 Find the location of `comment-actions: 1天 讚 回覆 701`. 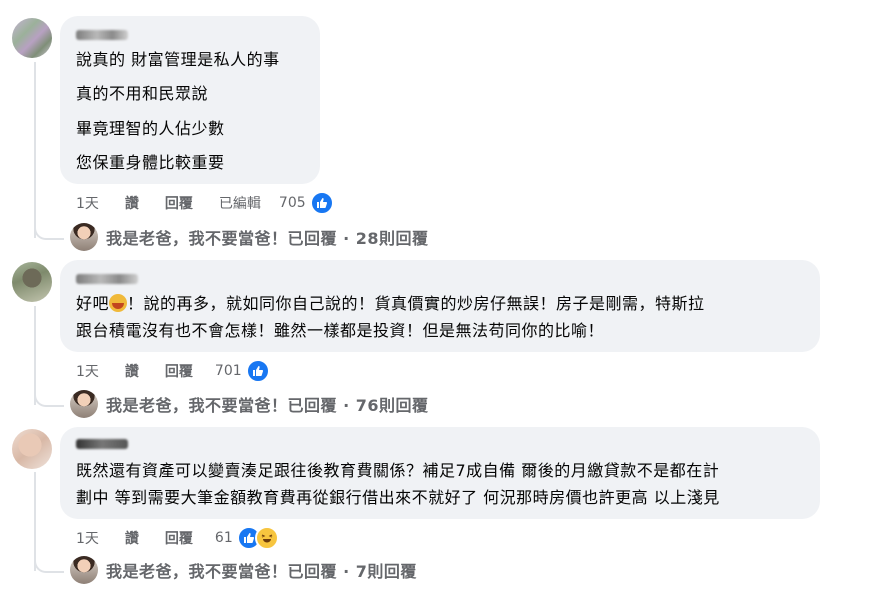

comment-actions: 1天 讚 回覆 701 is located at coordinates (173, 371).